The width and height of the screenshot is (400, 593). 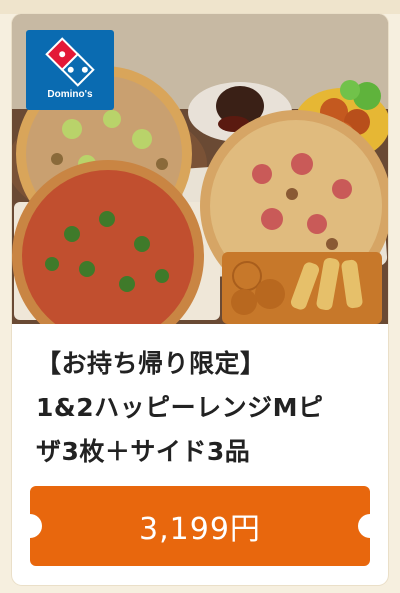 I want to click on logo-text: Domino's, so click(x=70, y=94).